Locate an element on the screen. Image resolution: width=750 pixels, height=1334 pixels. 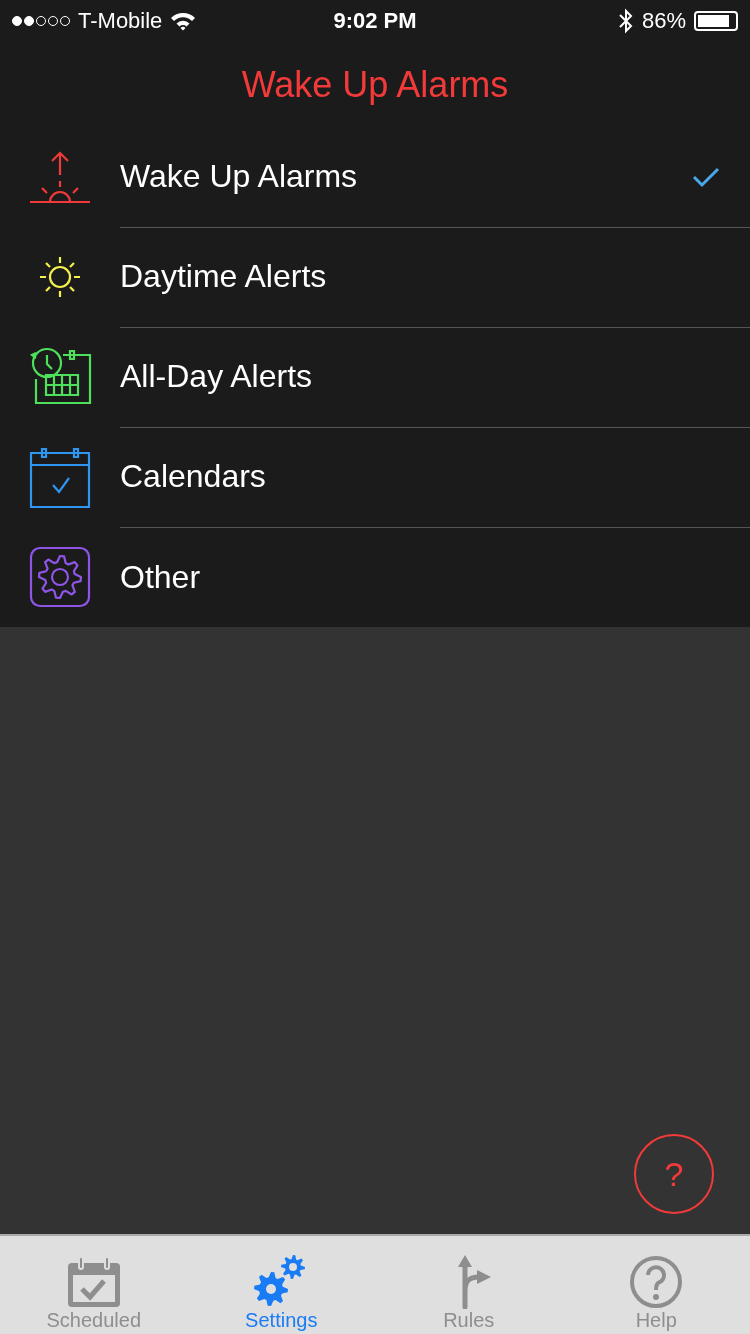
menu-item: All-Day Alerts is located at coordinates (375, 377).